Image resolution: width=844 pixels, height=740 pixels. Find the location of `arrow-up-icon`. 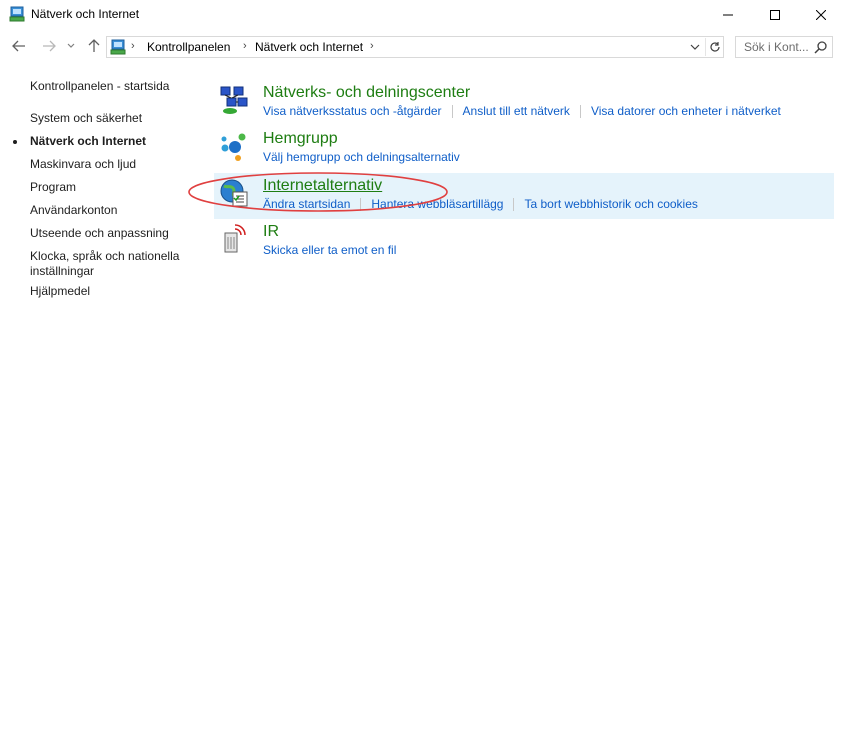

arrow-up-icon is located at coordinates (94, 45).